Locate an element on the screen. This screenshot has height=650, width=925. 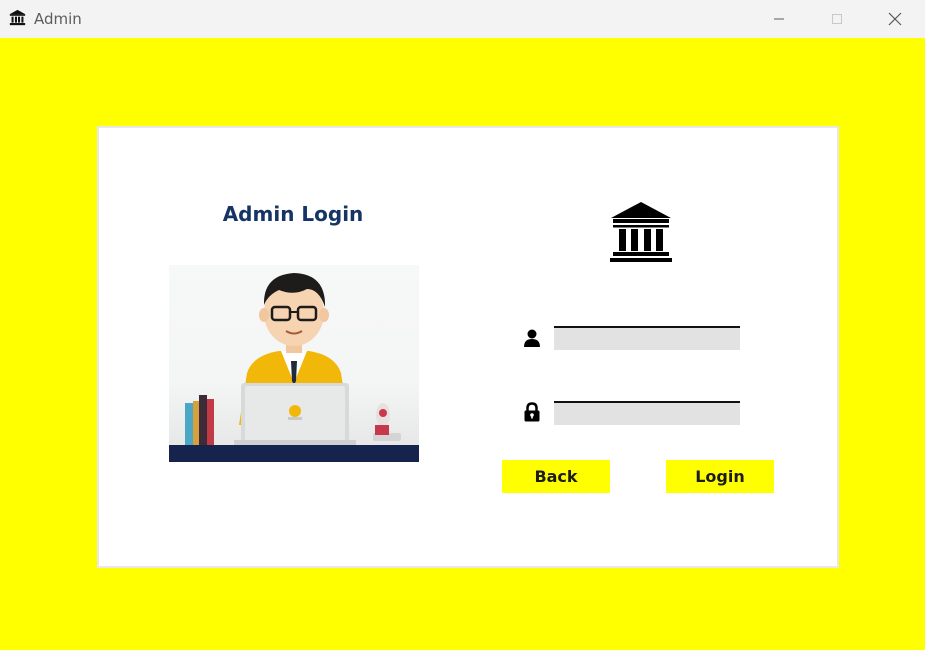
maximize-button is located at coordinates (837, 19).